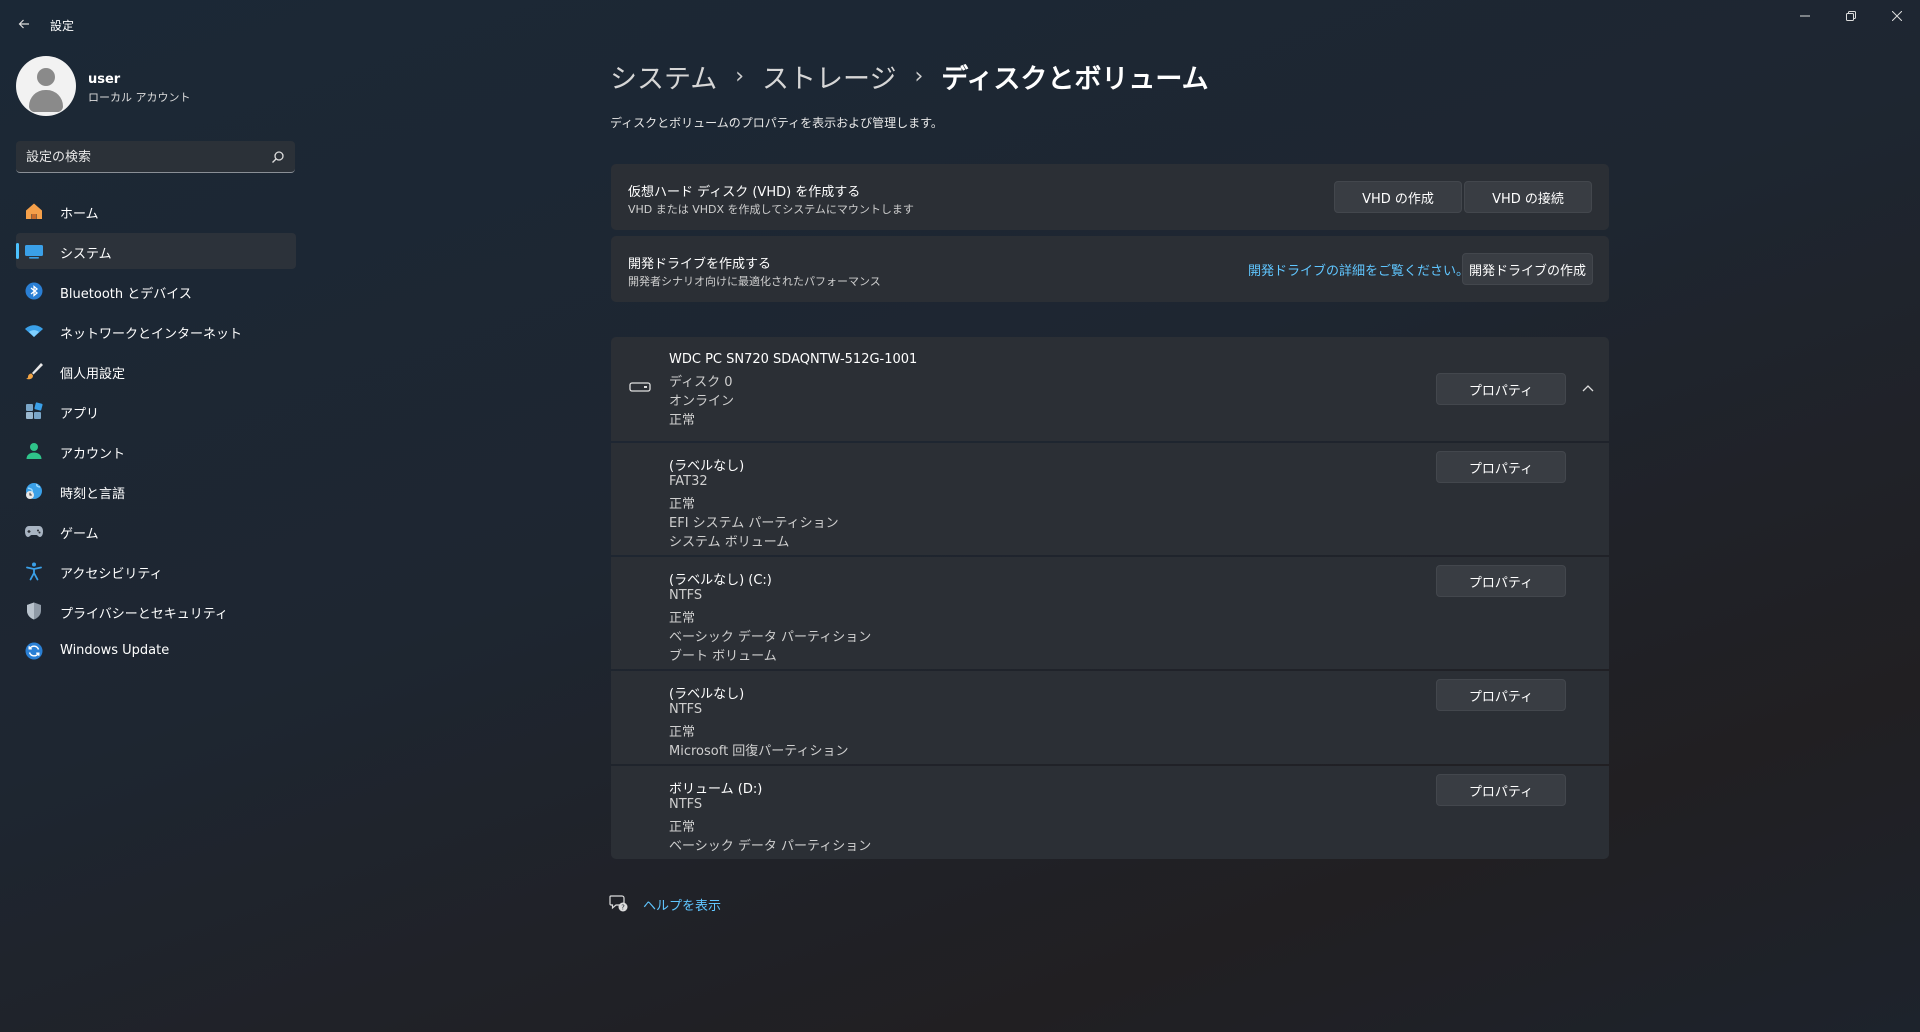  What do you see at coordinates (156, 371) in the screenshot?
I see `sidebar-item-personalization: 個人用設定` at bounding box center [156, 371].